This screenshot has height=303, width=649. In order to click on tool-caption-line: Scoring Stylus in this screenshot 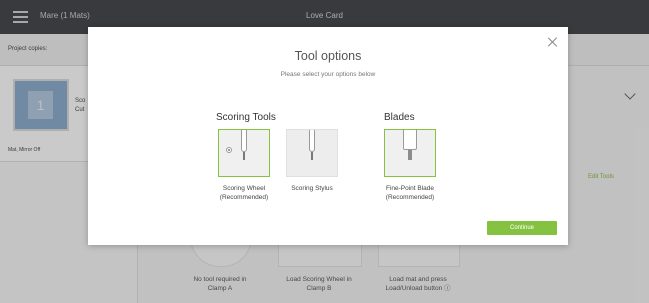, I will do `click(312, 188)`.